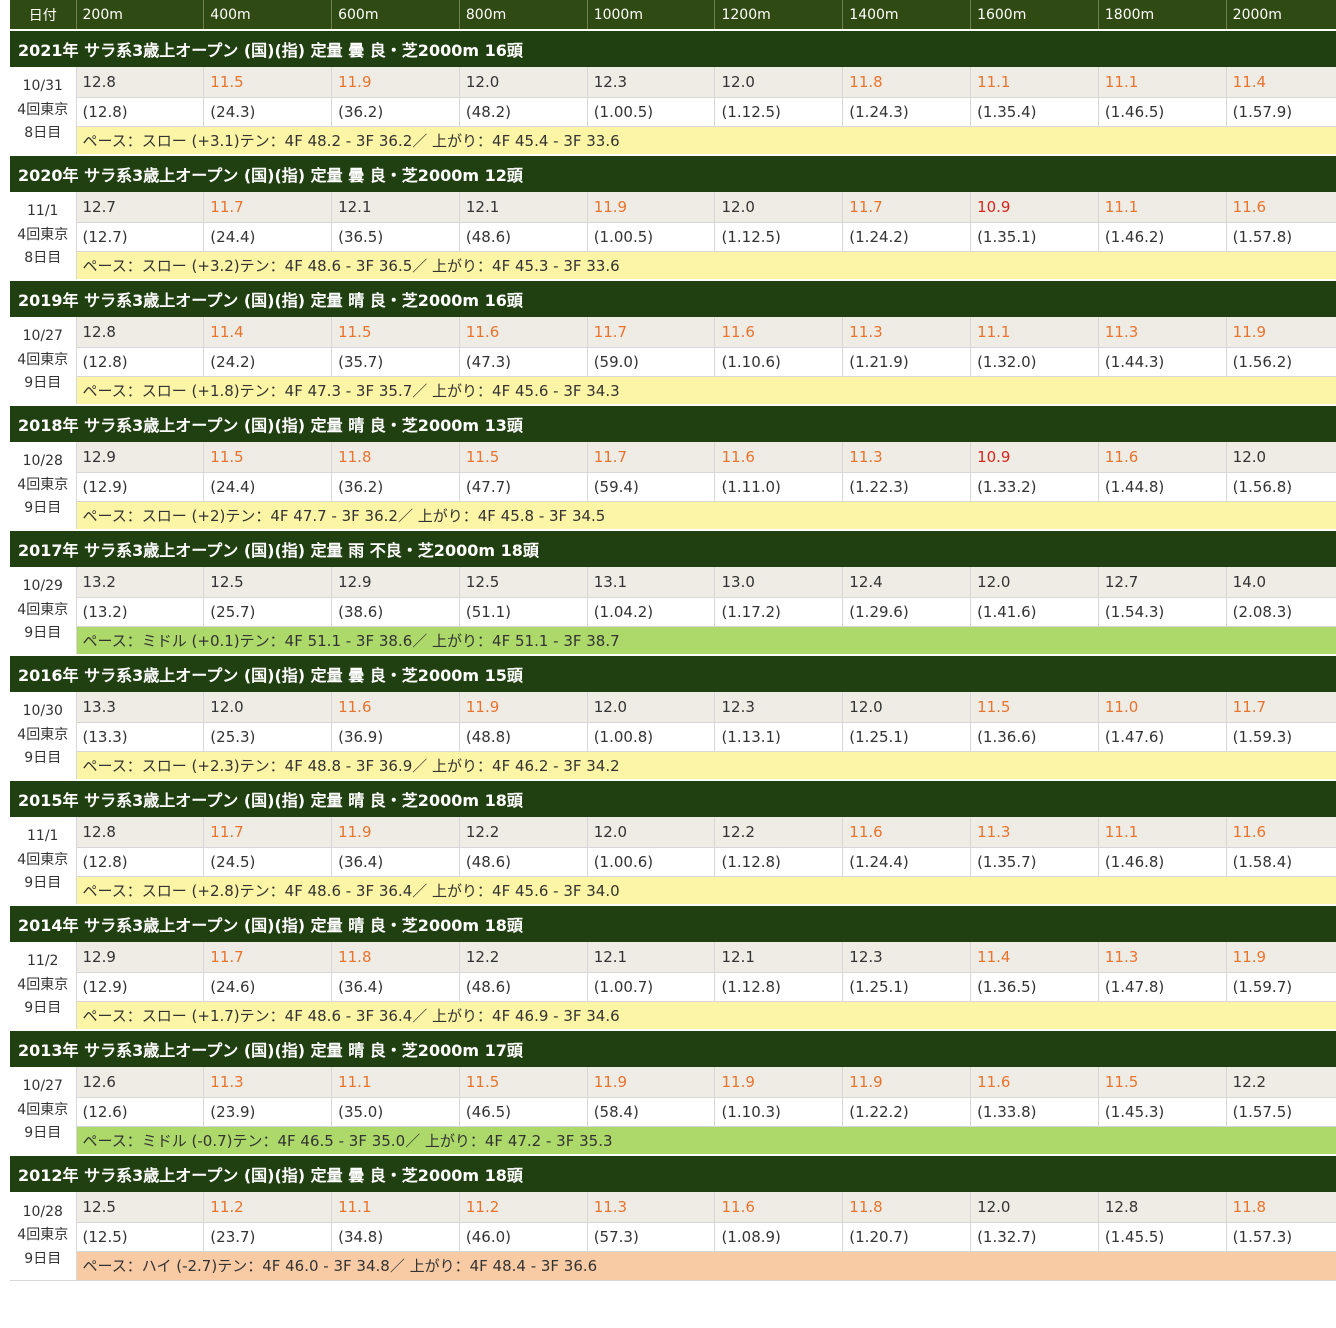  I want to click on cumulative-time-cell: (1.33.2), so click(1034, 487).